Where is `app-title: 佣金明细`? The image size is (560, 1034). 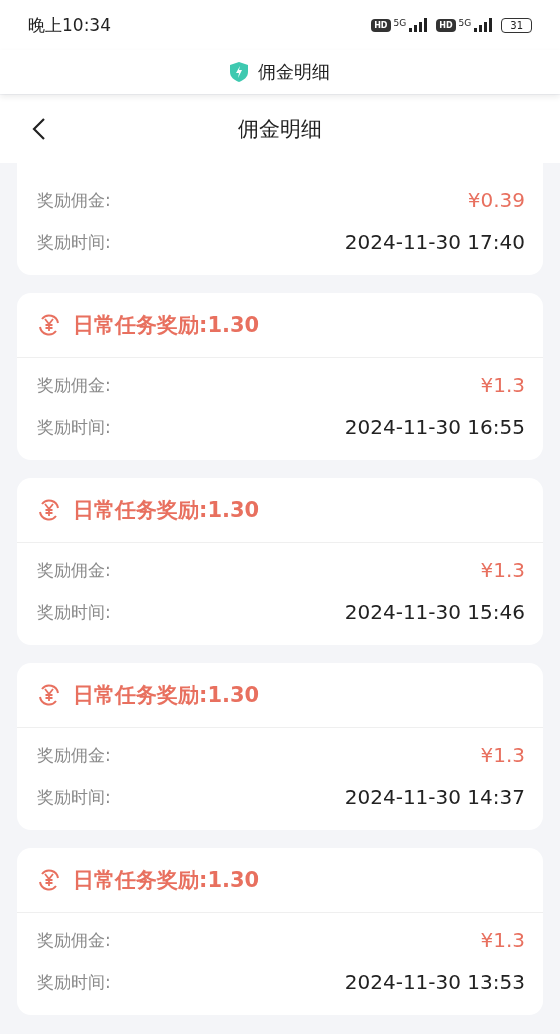 app-title: 佣金明细 is located at coordinates (294, 72).